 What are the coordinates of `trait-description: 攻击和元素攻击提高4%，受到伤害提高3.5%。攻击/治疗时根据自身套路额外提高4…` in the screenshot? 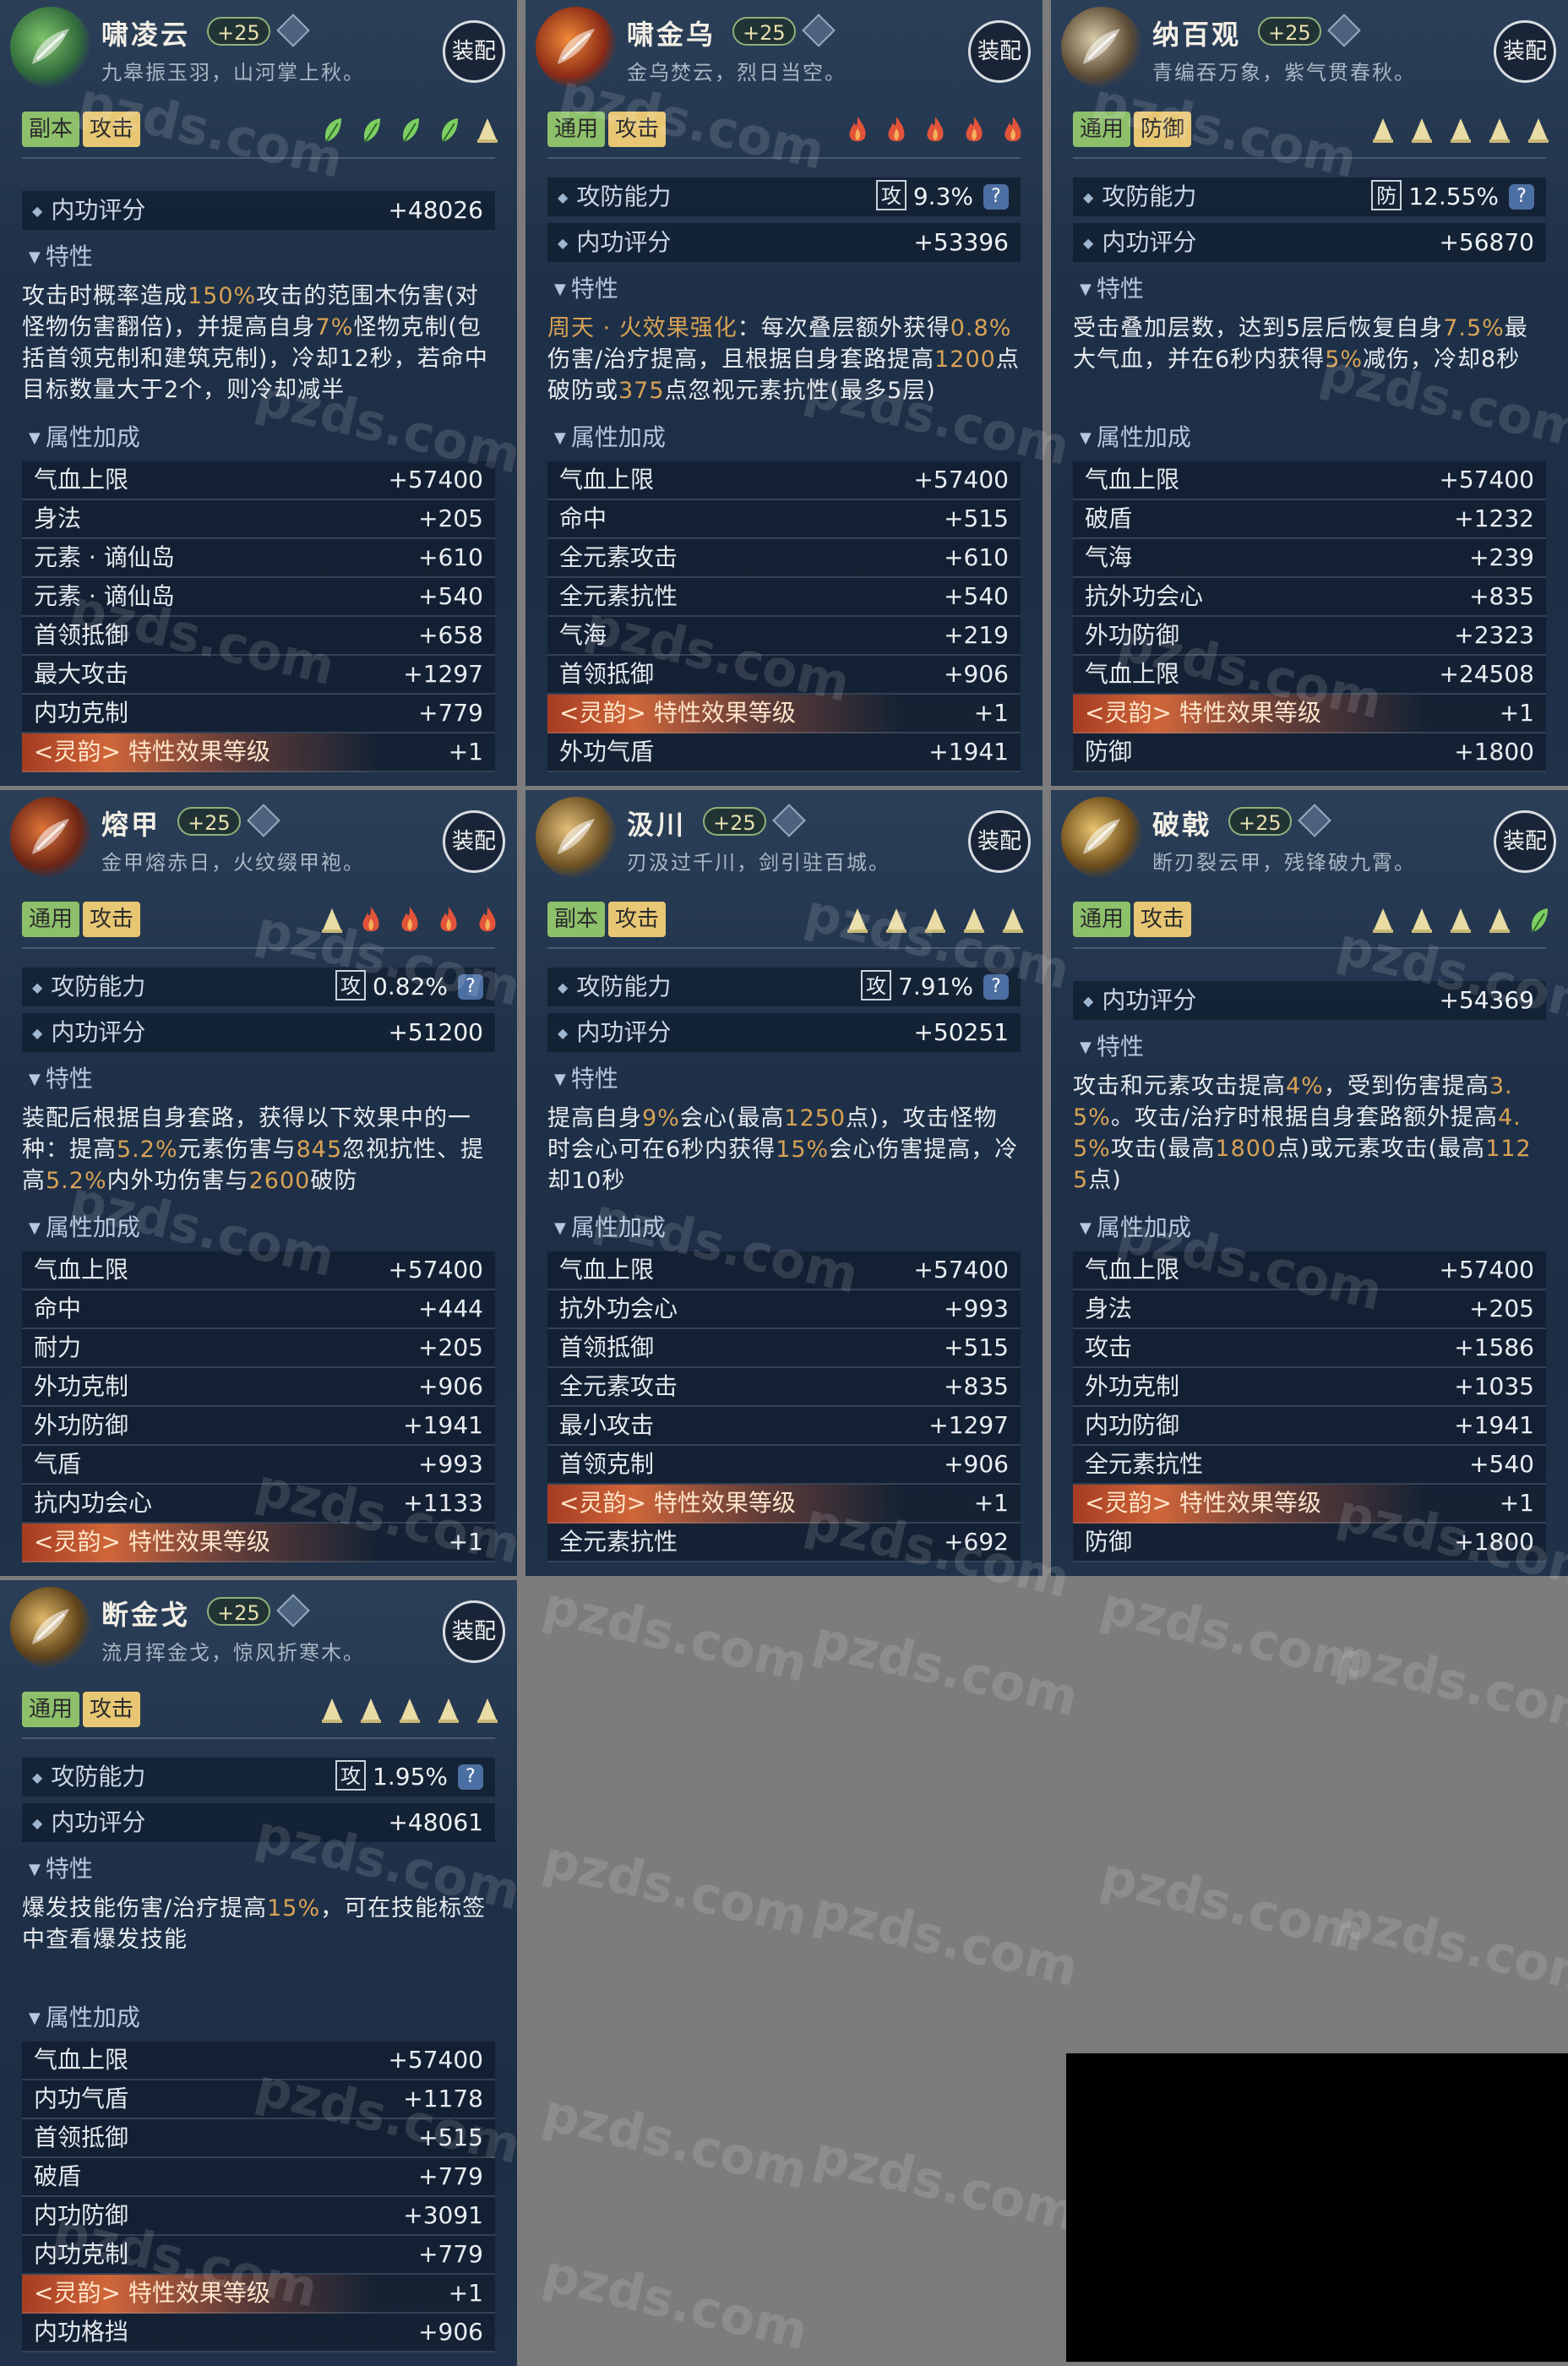 It's located at (1309, 1133).